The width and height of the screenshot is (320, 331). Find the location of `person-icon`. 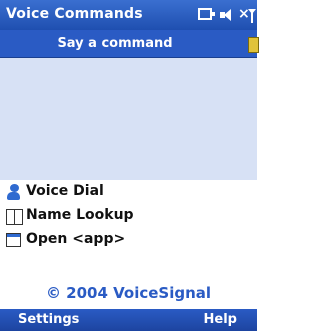

person-icon is located at coordinates (14, 192).